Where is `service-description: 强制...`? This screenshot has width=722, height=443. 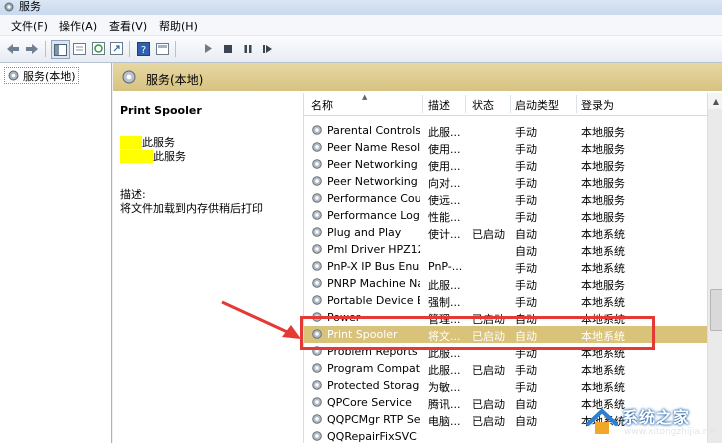
service-description: 强制... is located at coordinates (444, 302).